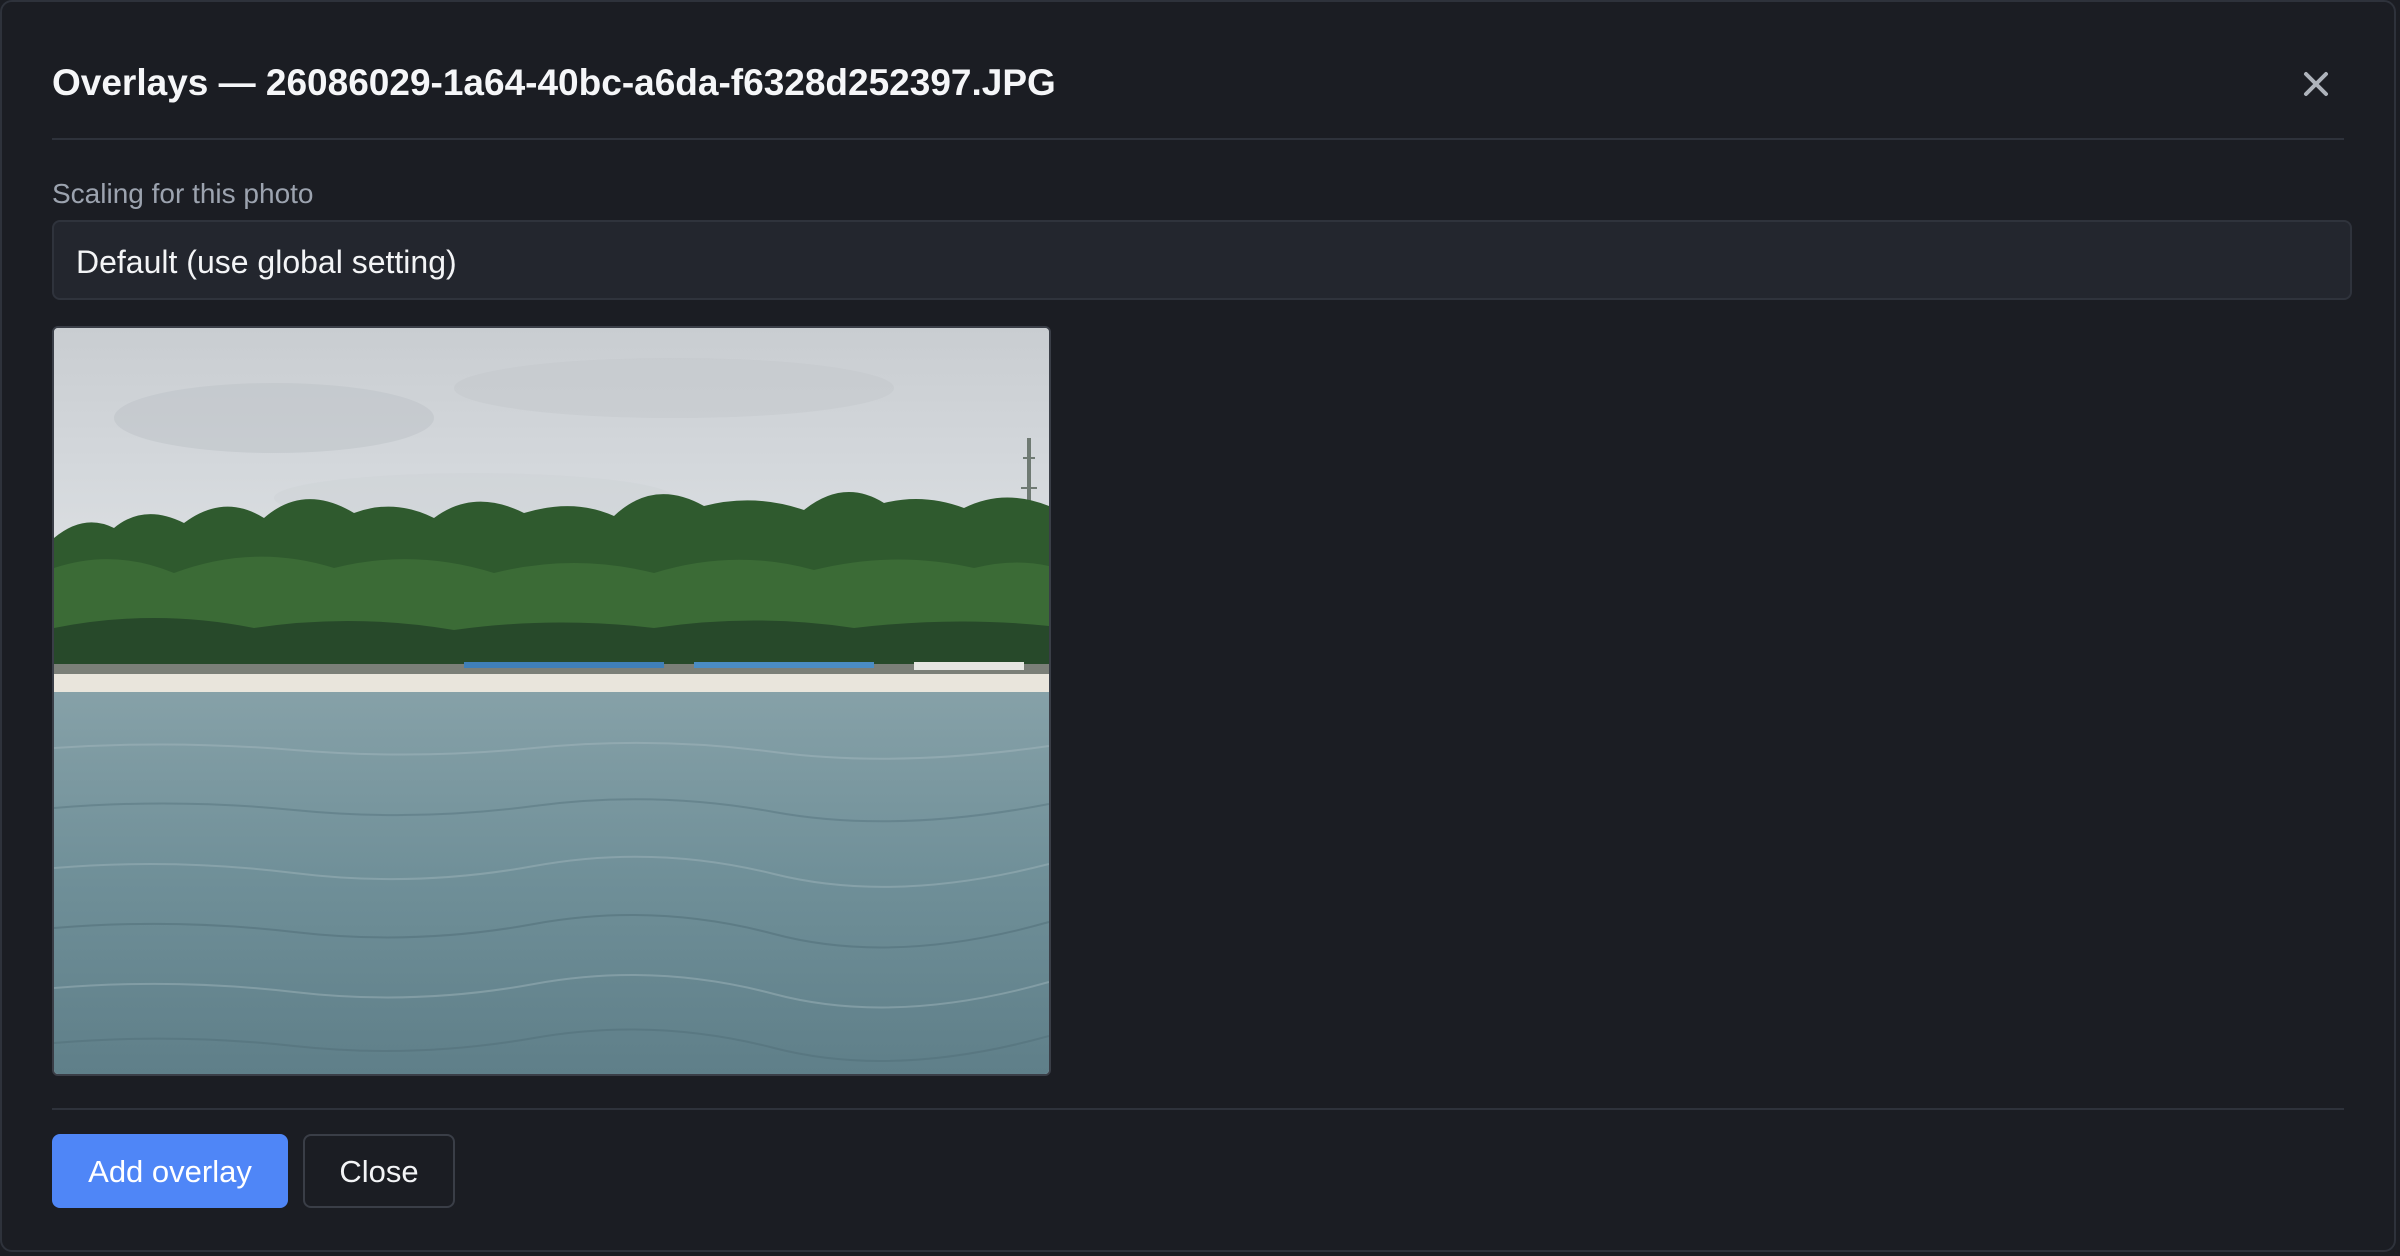 Image resolution: width=2400 pixels, height=1256 pixels. What do you see at coordinates (379, 1171) in the screenshot?
I see `close-button: Close` at bounding box center [379, 1171].